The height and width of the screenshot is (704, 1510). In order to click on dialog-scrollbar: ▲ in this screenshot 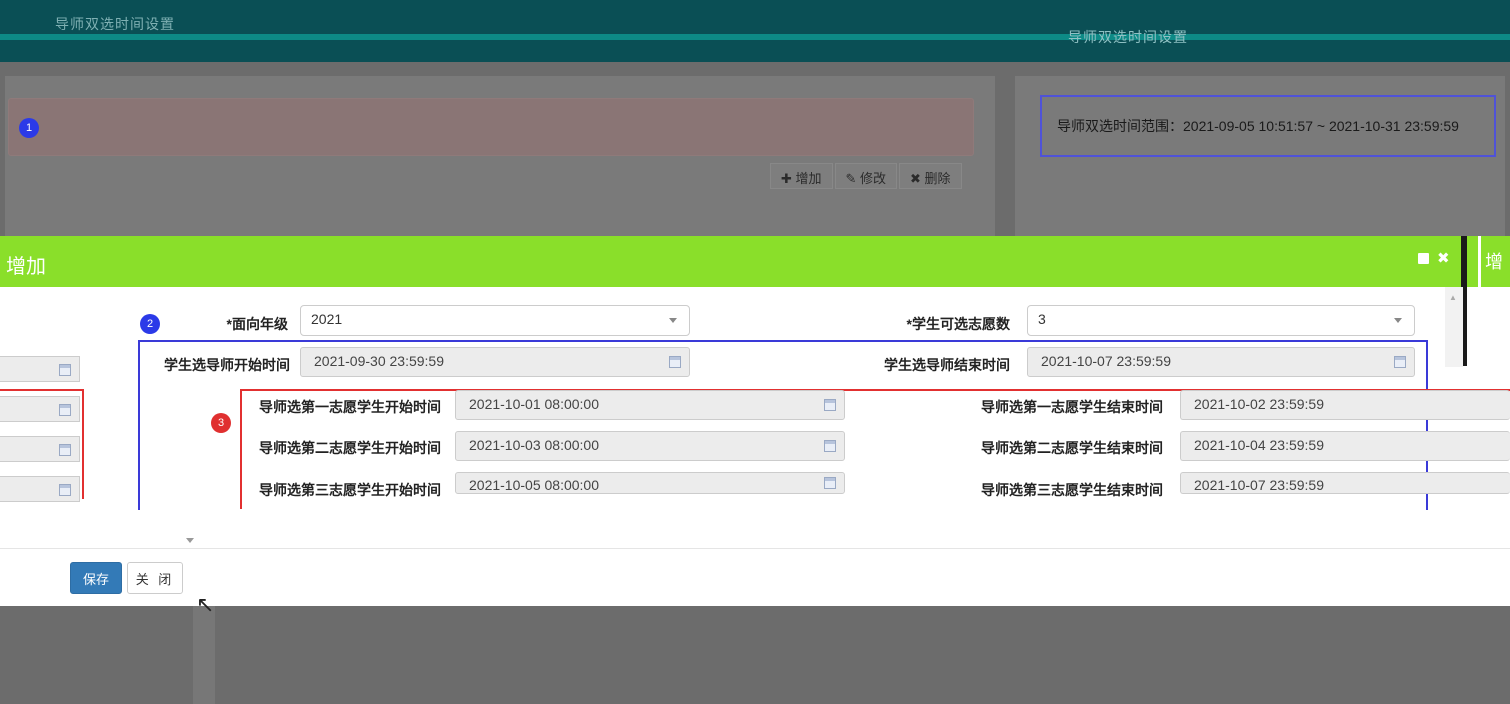, I will do `click(1454, 327)`.